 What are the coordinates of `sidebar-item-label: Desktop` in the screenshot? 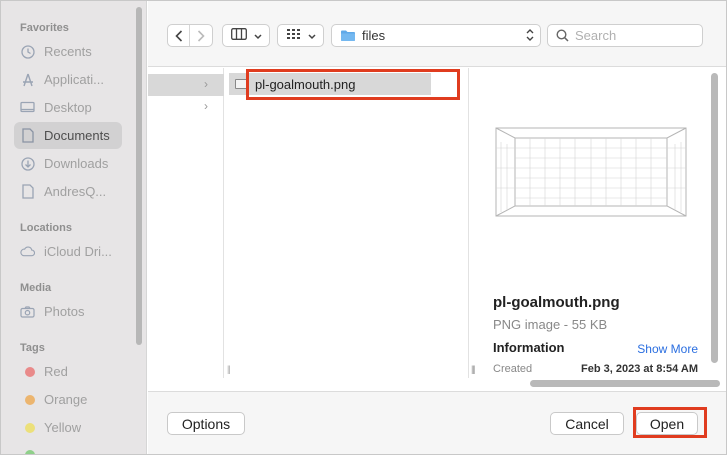 It's located at (68, 107).